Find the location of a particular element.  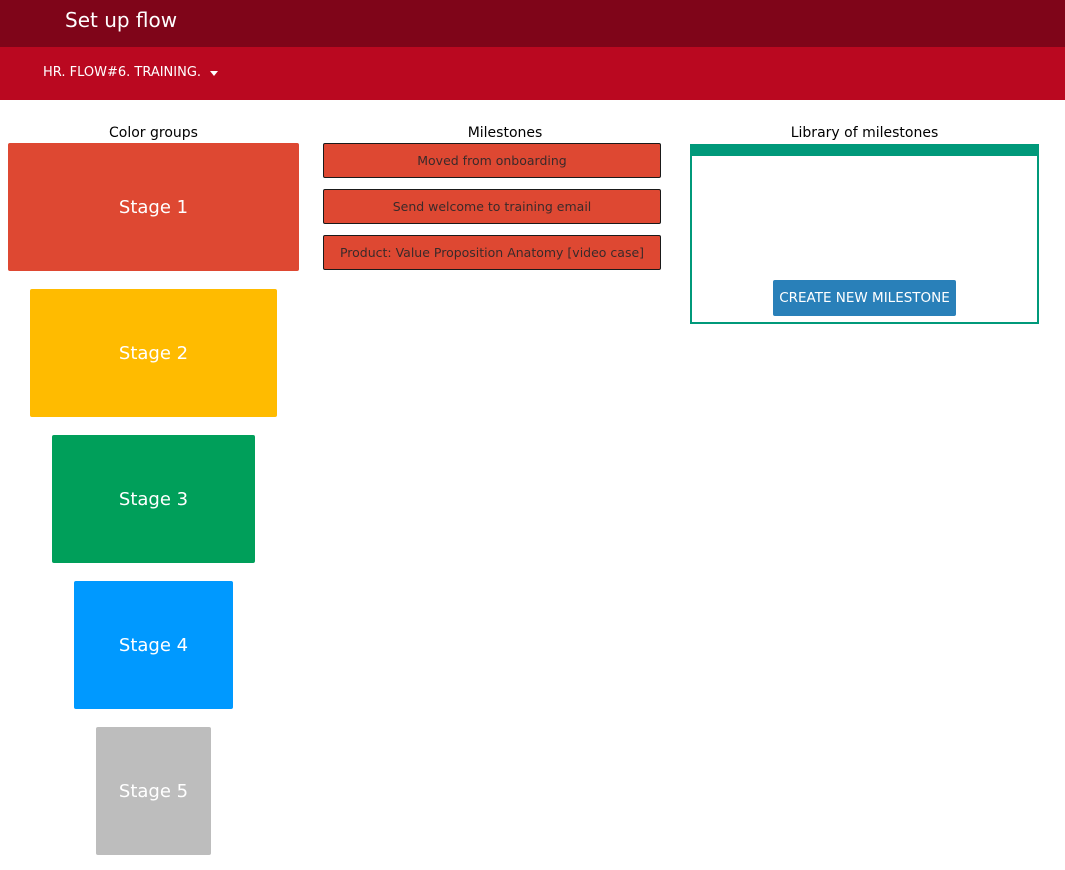

stage-label: Stage 1 is located at coordinates (153, 207).